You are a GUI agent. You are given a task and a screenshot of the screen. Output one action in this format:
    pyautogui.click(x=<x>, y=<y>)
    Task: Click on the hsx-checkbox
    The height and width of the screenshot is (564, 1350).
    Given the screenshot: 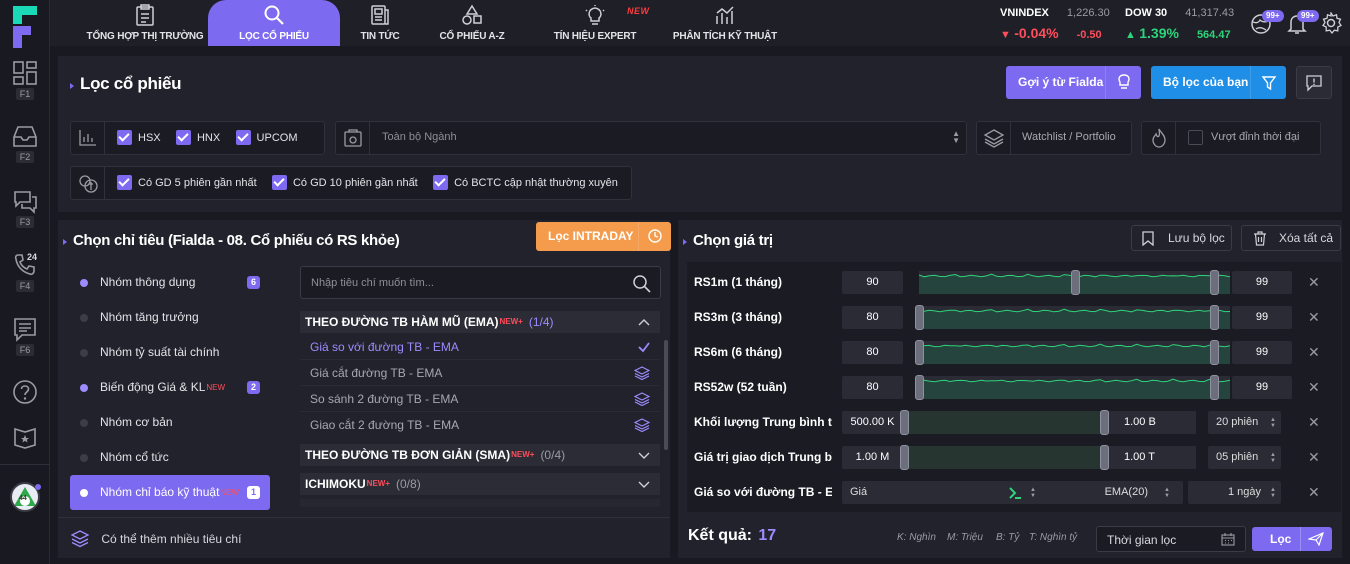 What is the action you would take?
    pyautogui.click(x=124, y=138)
    